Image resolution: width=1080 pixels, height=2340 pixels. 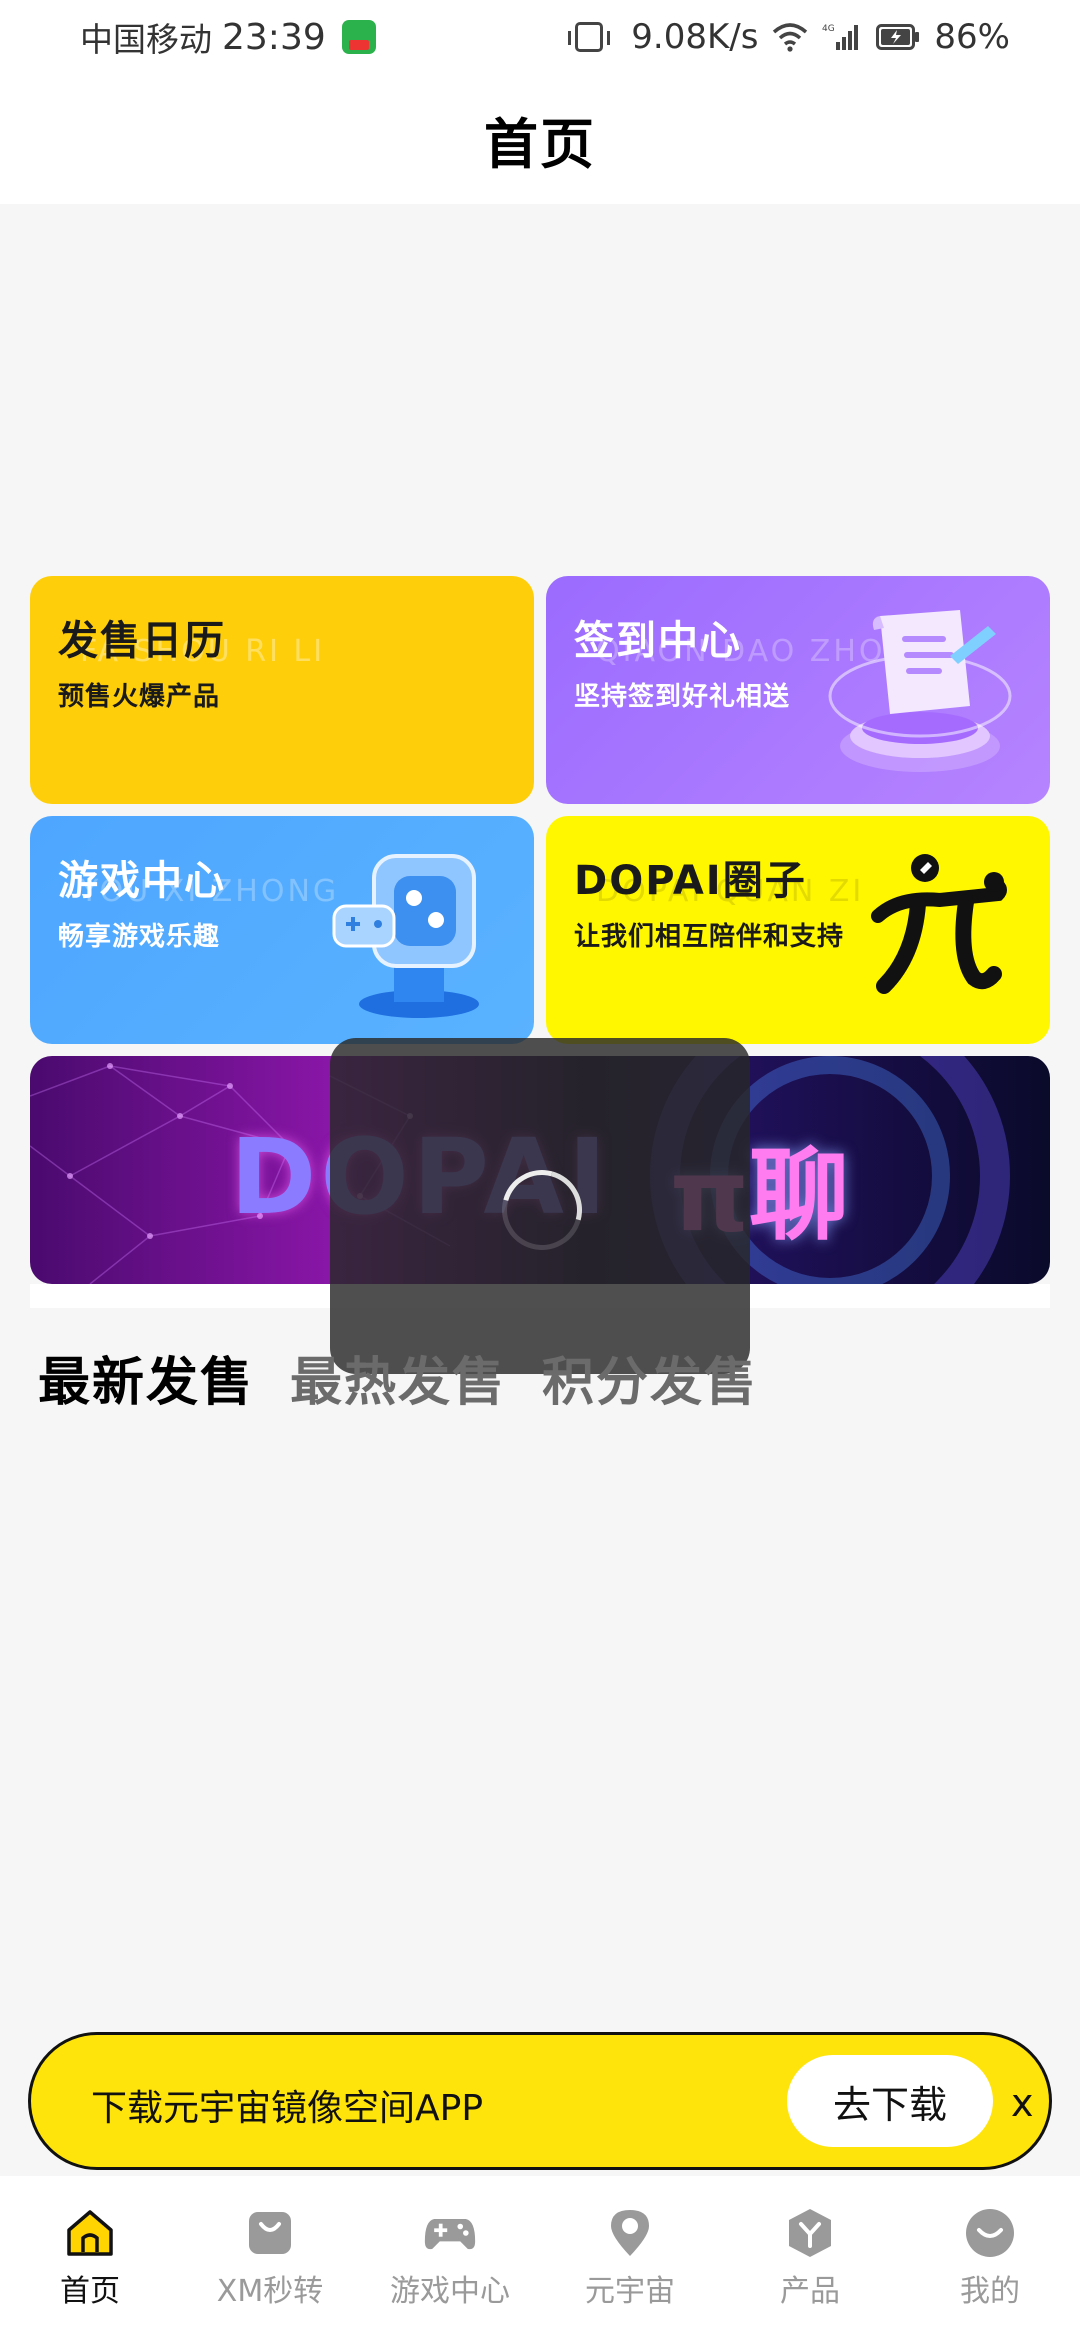 What do you see at coordinates (142, 641) in the screenshot?
I see `card-title: 发售日历` at bounding box center [142, 641].